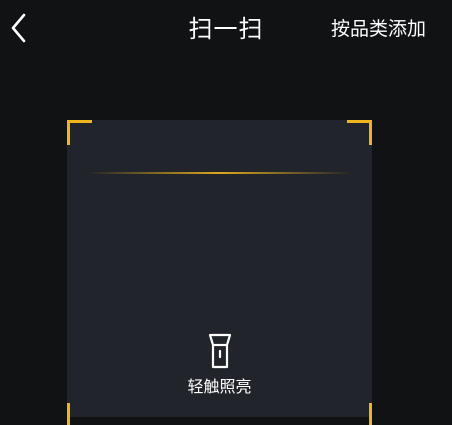  I want to click on add-by-category-button: 按品类添加, so click(378, 29).